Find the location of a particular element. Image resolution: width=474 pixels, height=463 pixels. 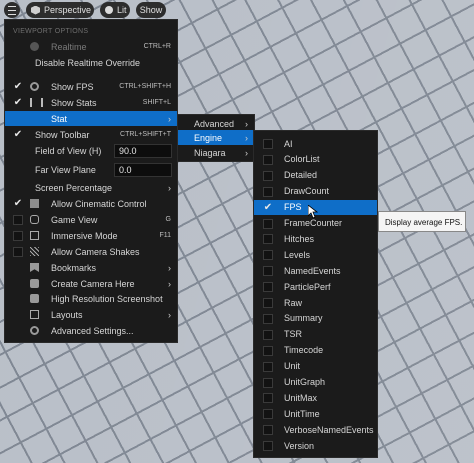

lit-label: Lit is located at coordinates (122, 10).